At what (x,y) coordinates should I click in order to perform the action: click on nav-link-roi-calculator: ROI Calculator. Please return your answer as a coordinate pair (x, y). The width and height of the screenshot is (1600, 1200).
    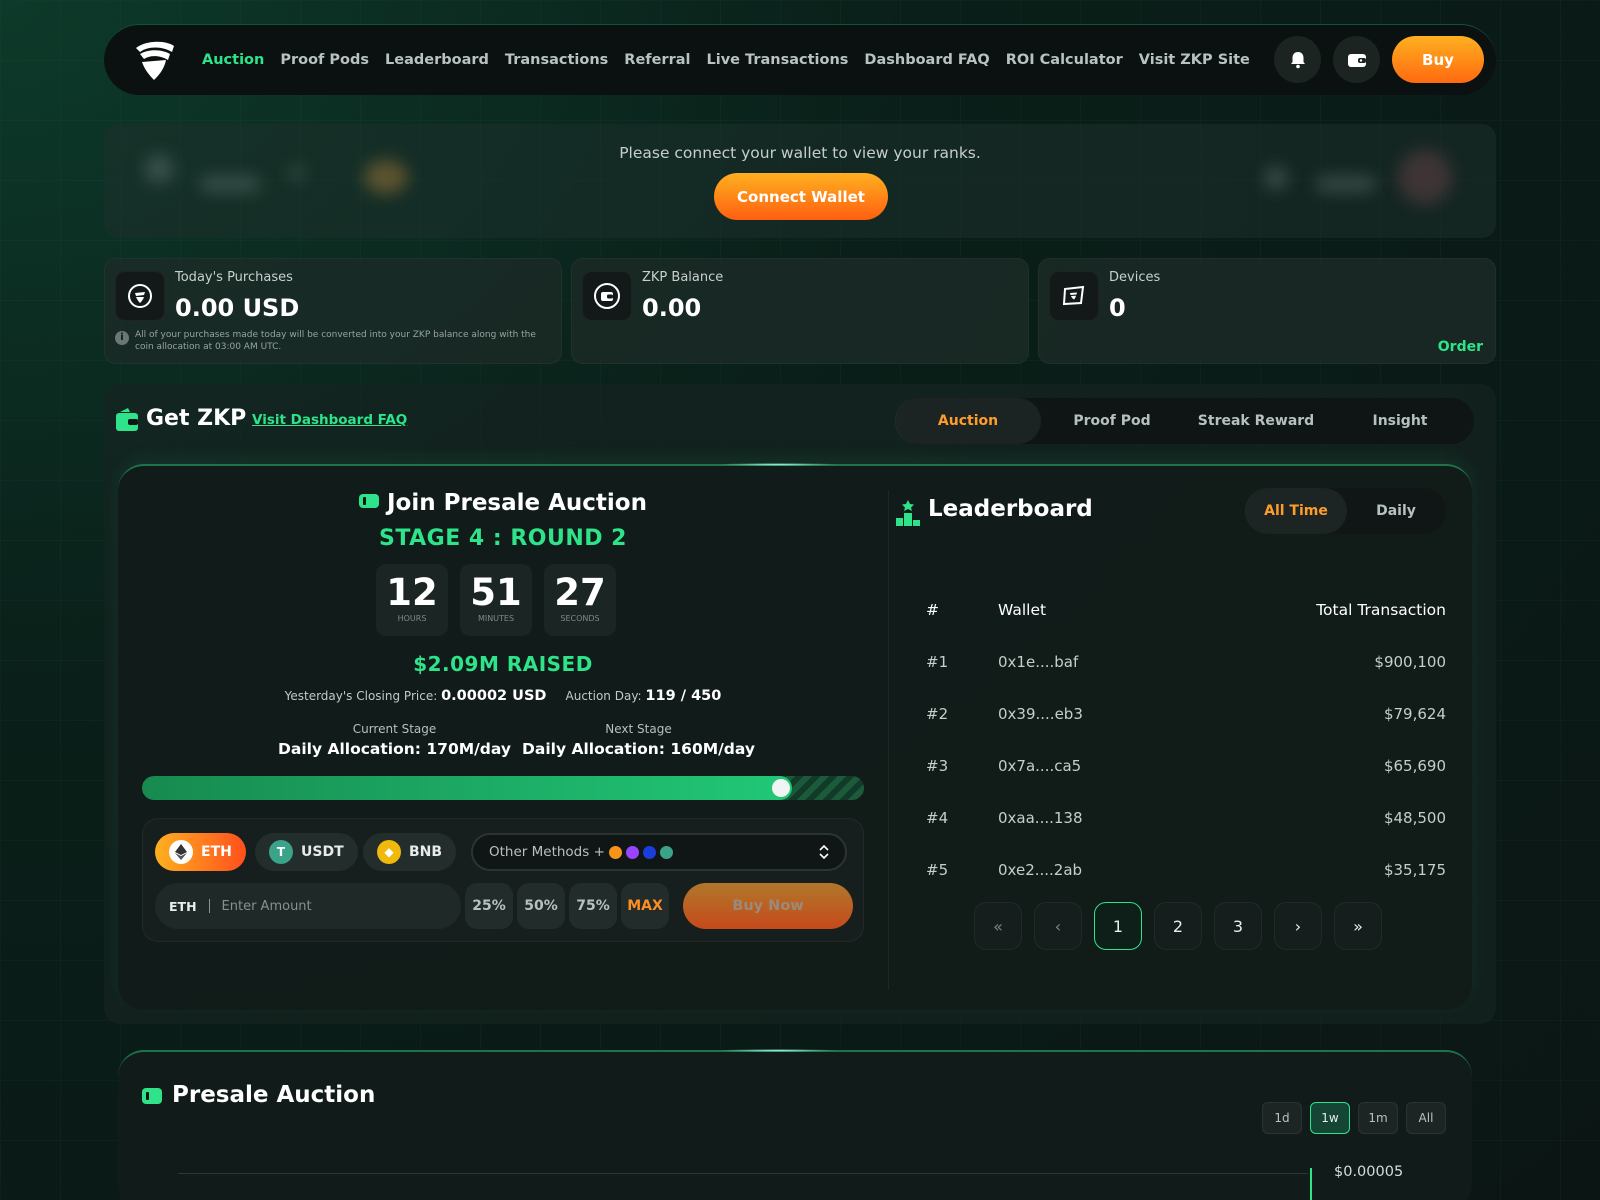
    Looking at the image, I should click on (1064, 60).